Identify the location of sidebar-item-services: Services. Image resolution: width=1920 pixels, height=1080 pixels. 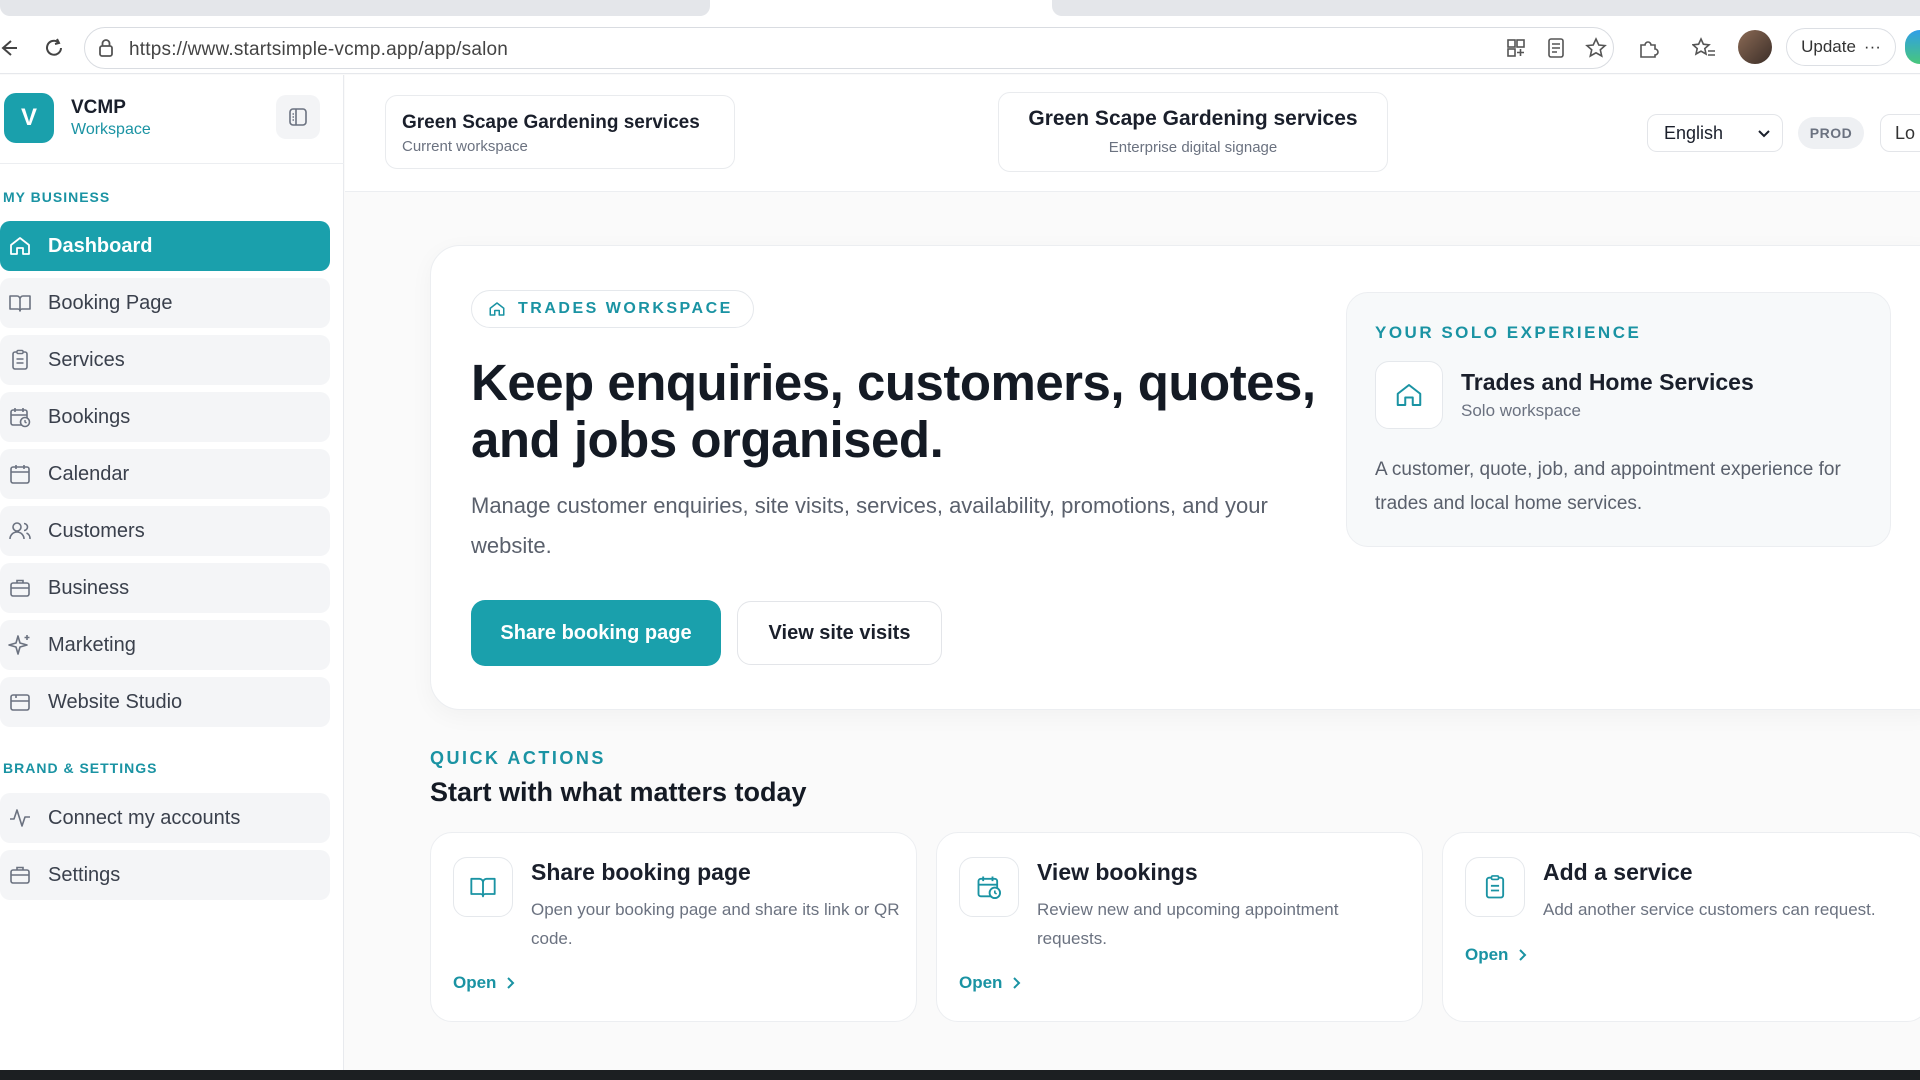
(165, 360).